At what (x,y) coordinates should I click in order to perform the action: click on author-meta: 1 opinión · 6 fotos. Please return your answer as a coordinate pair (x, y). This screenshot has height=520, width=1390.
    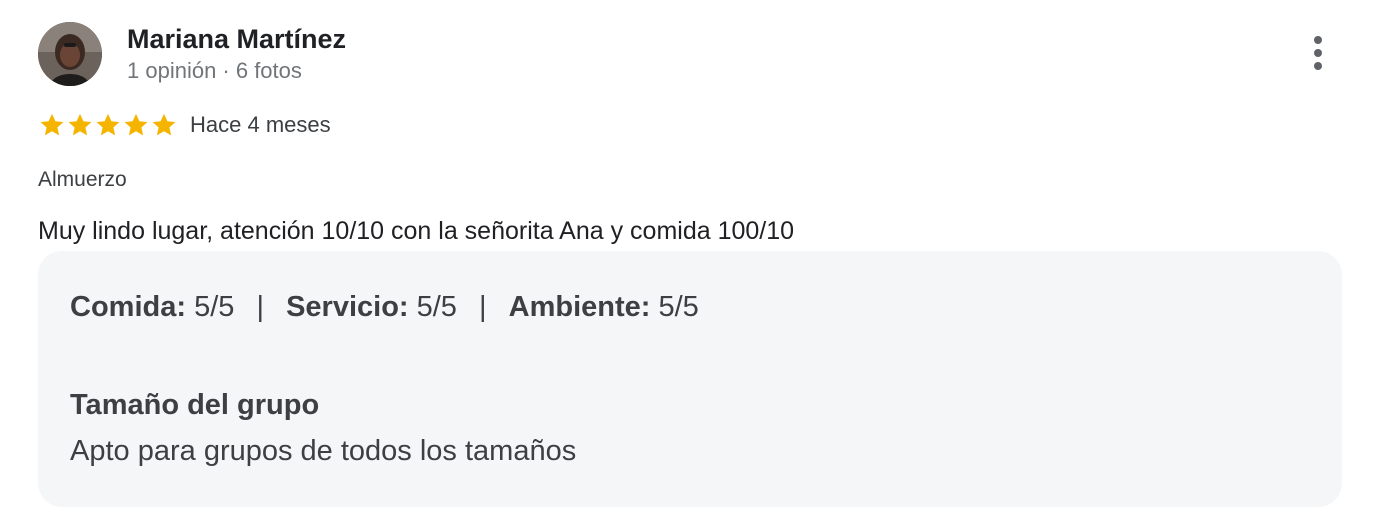
    Looking at the image, I should click on (214, 70).